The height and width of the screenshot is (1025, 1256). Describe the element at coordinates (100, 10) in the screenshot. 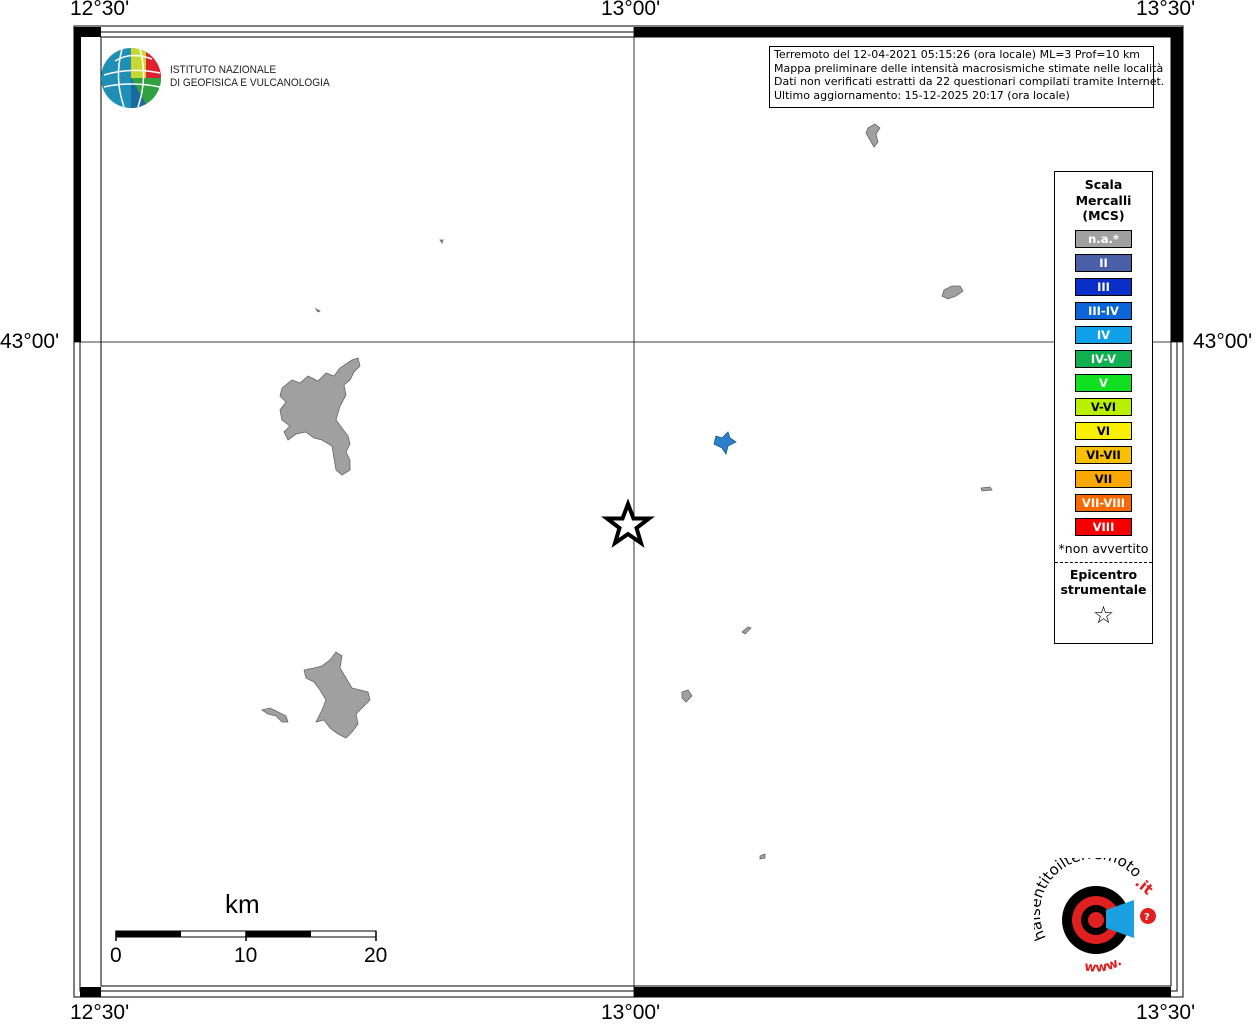

I see `lon-label-top-left: 12°30'` at that location.